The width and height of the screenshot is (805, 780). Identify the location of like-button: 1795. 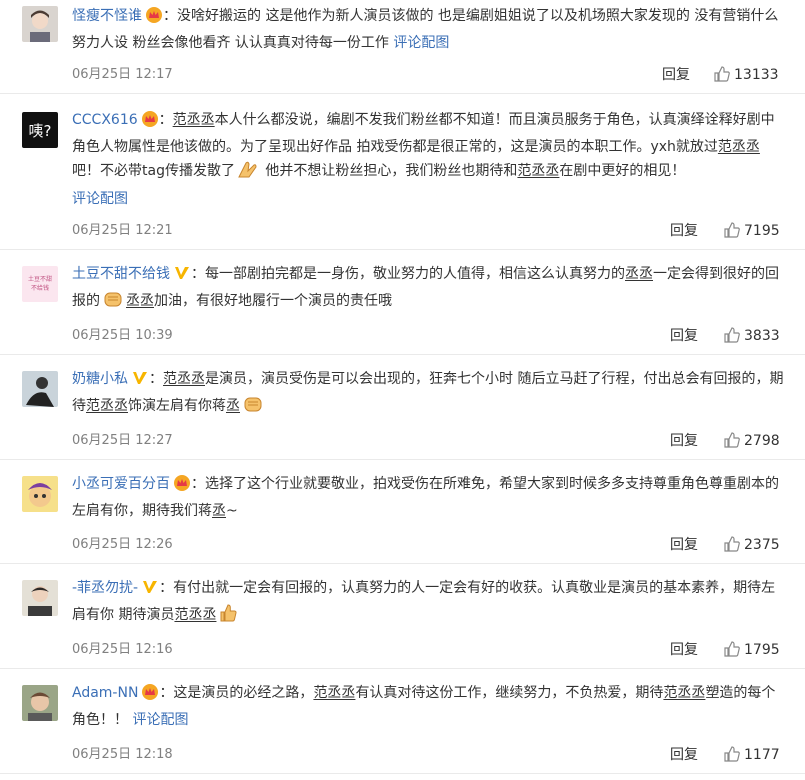
(752, 650).